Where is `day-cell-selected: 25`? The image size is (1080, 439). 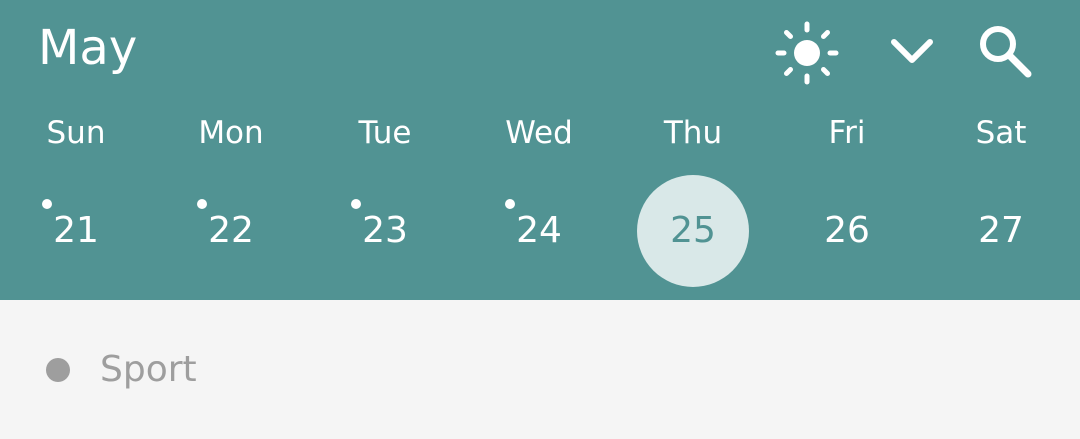
day-cell-selected: 25 is located at coordinates (693, 231).